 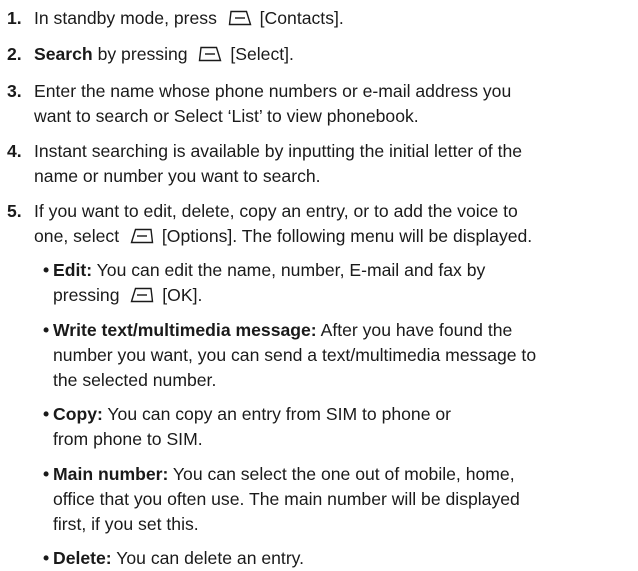 I want to click on step-1: 1. In standby mode, press [Contacts]., so click(x=320, y=18).